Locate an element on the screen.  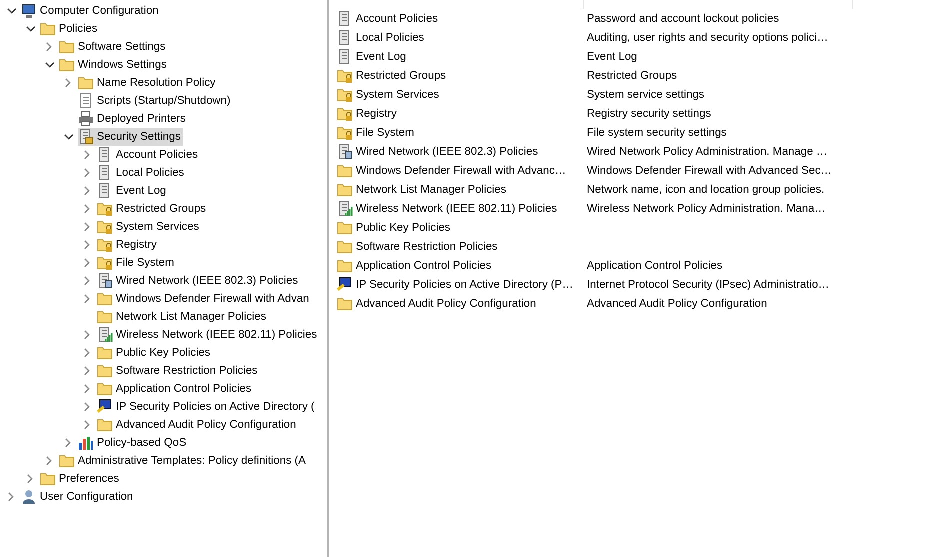
description-cell: Registry security settings is located at coordinates (649, 114).